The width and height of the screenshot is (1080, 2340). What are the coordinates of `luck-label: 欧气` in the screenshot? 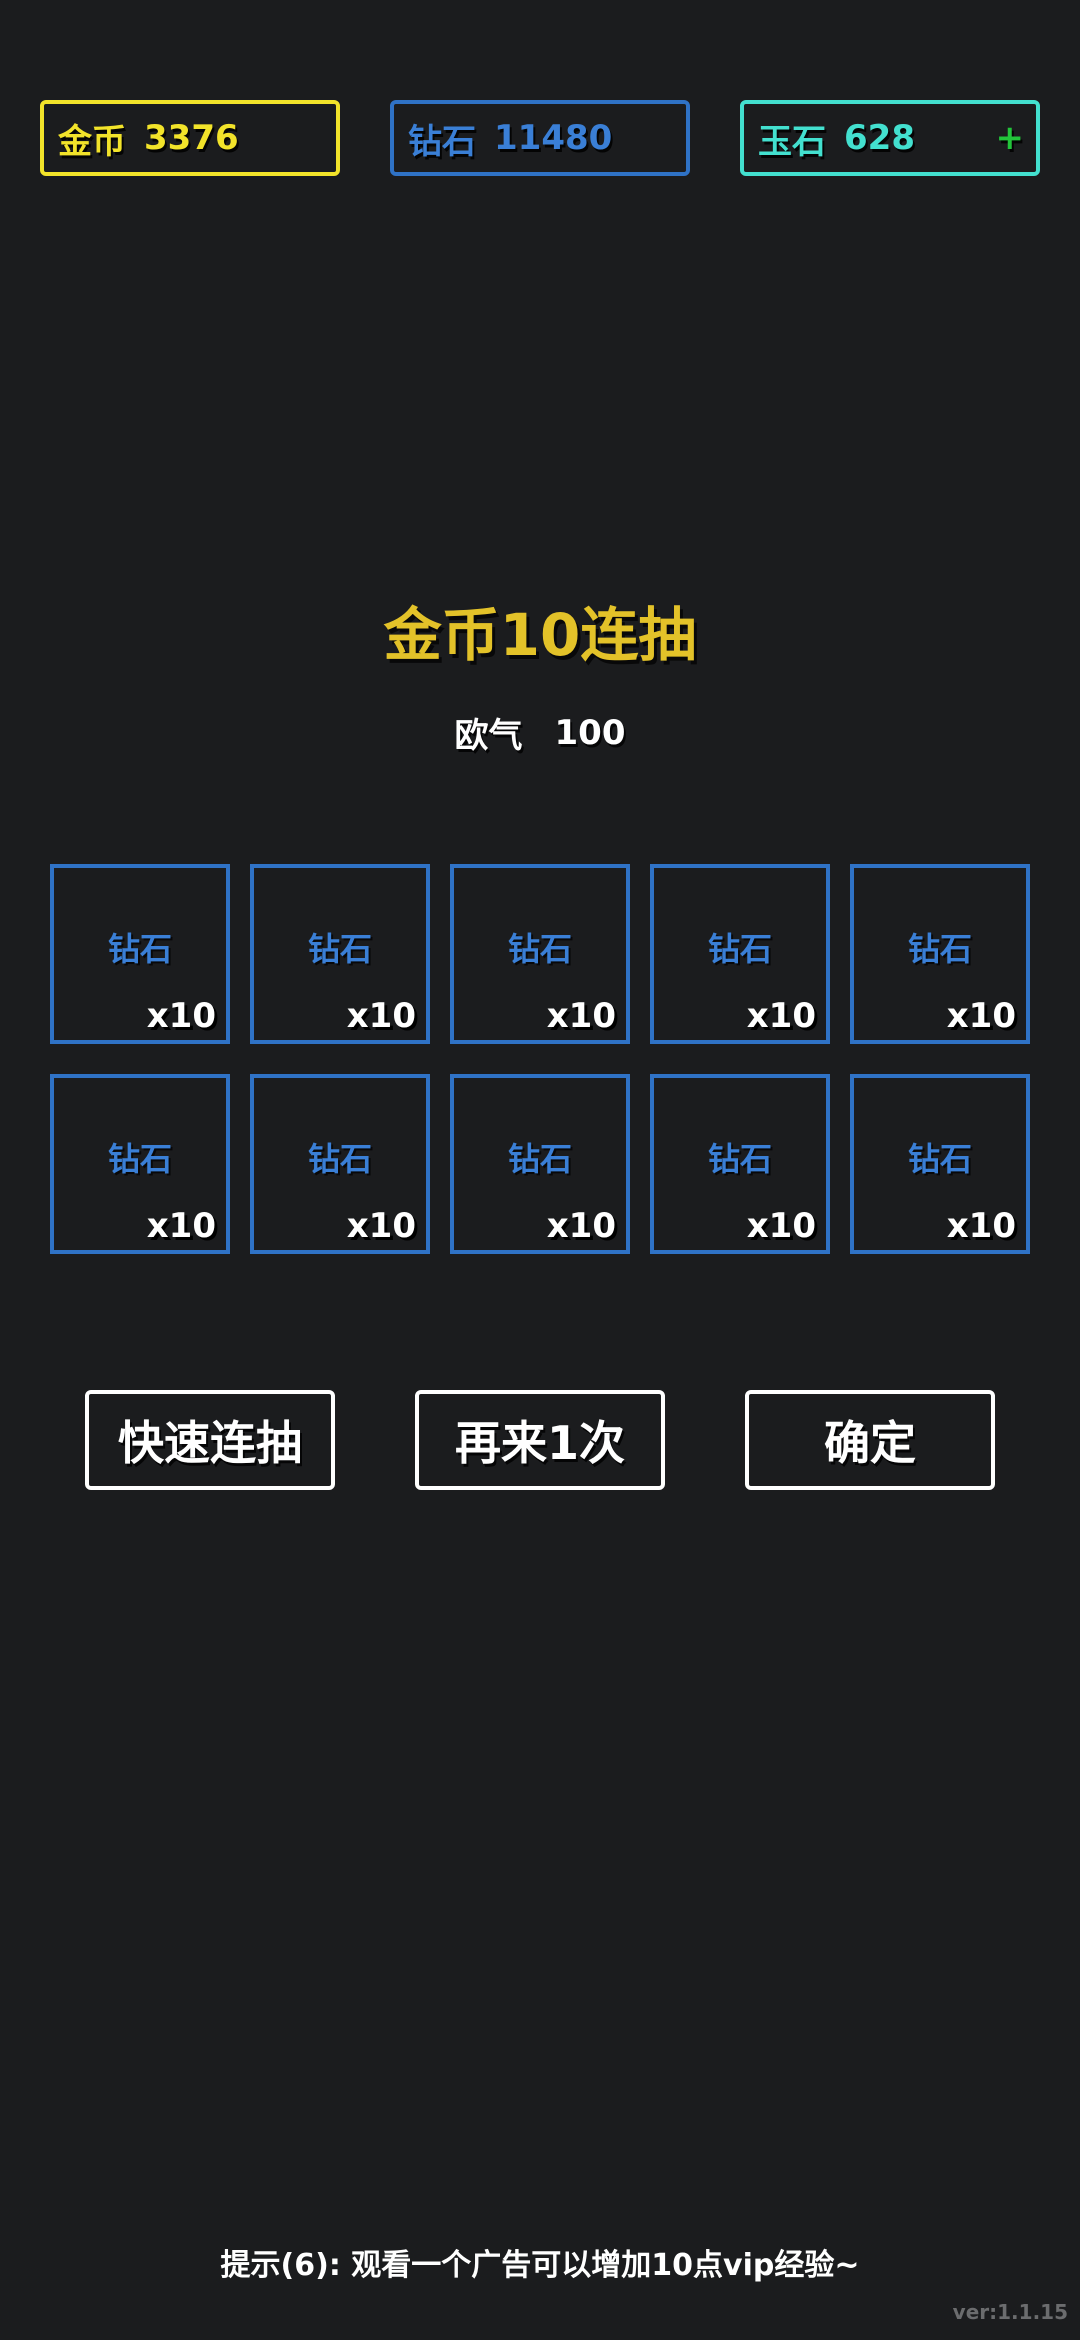 It's located at (488, 736).